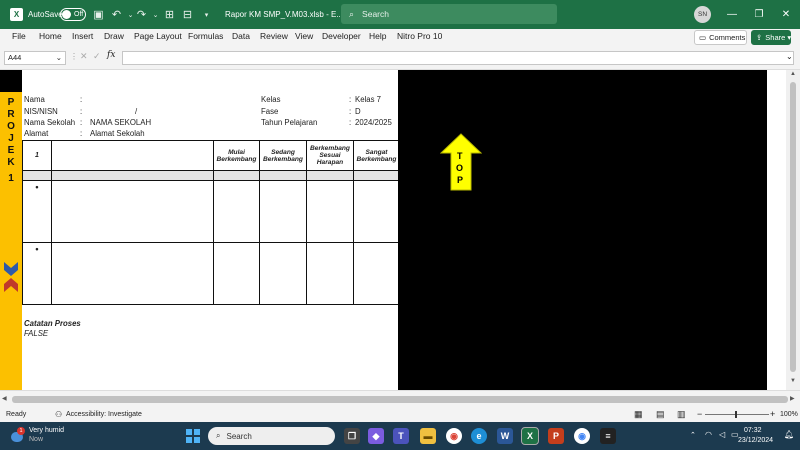  Describe the element at coordinates (377, 36) in the screenshot. I see `tab-help: Help` at that location.